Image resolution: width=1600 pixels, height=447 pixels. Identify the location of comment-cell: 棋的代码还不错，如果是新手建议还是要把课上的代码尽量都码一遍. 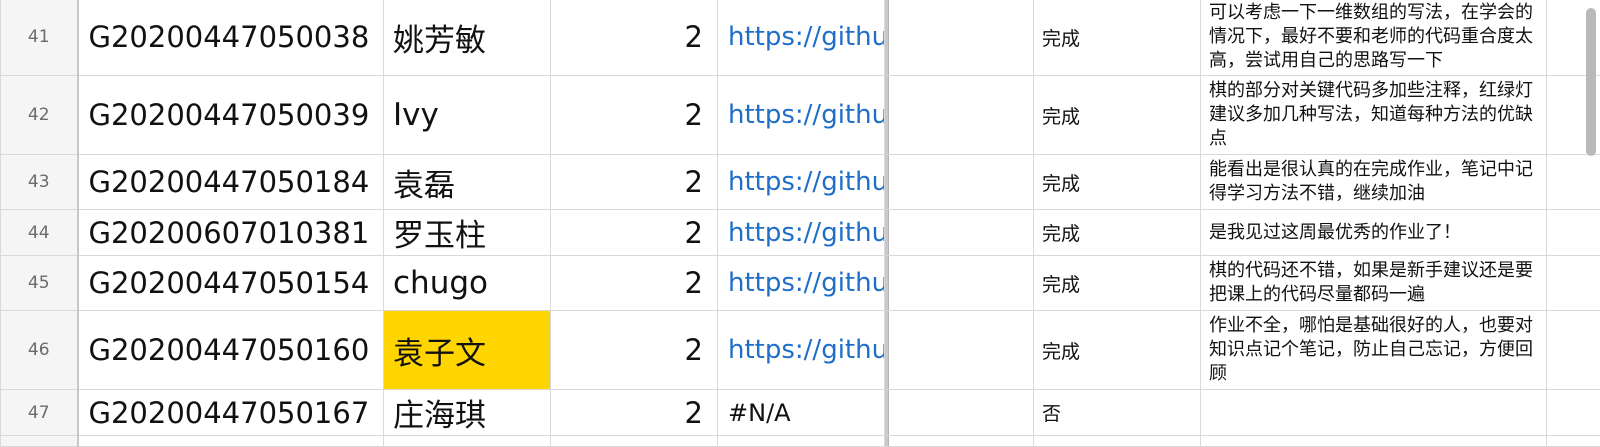
(1374, 283).